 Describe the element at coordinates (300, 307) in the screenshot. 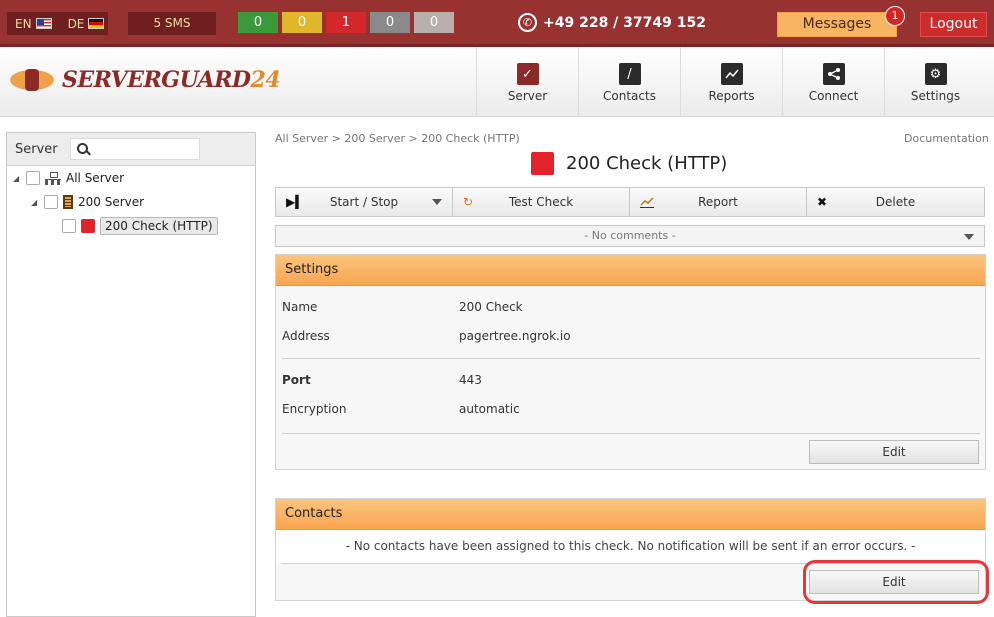

I see `name-label: Name` at that location.